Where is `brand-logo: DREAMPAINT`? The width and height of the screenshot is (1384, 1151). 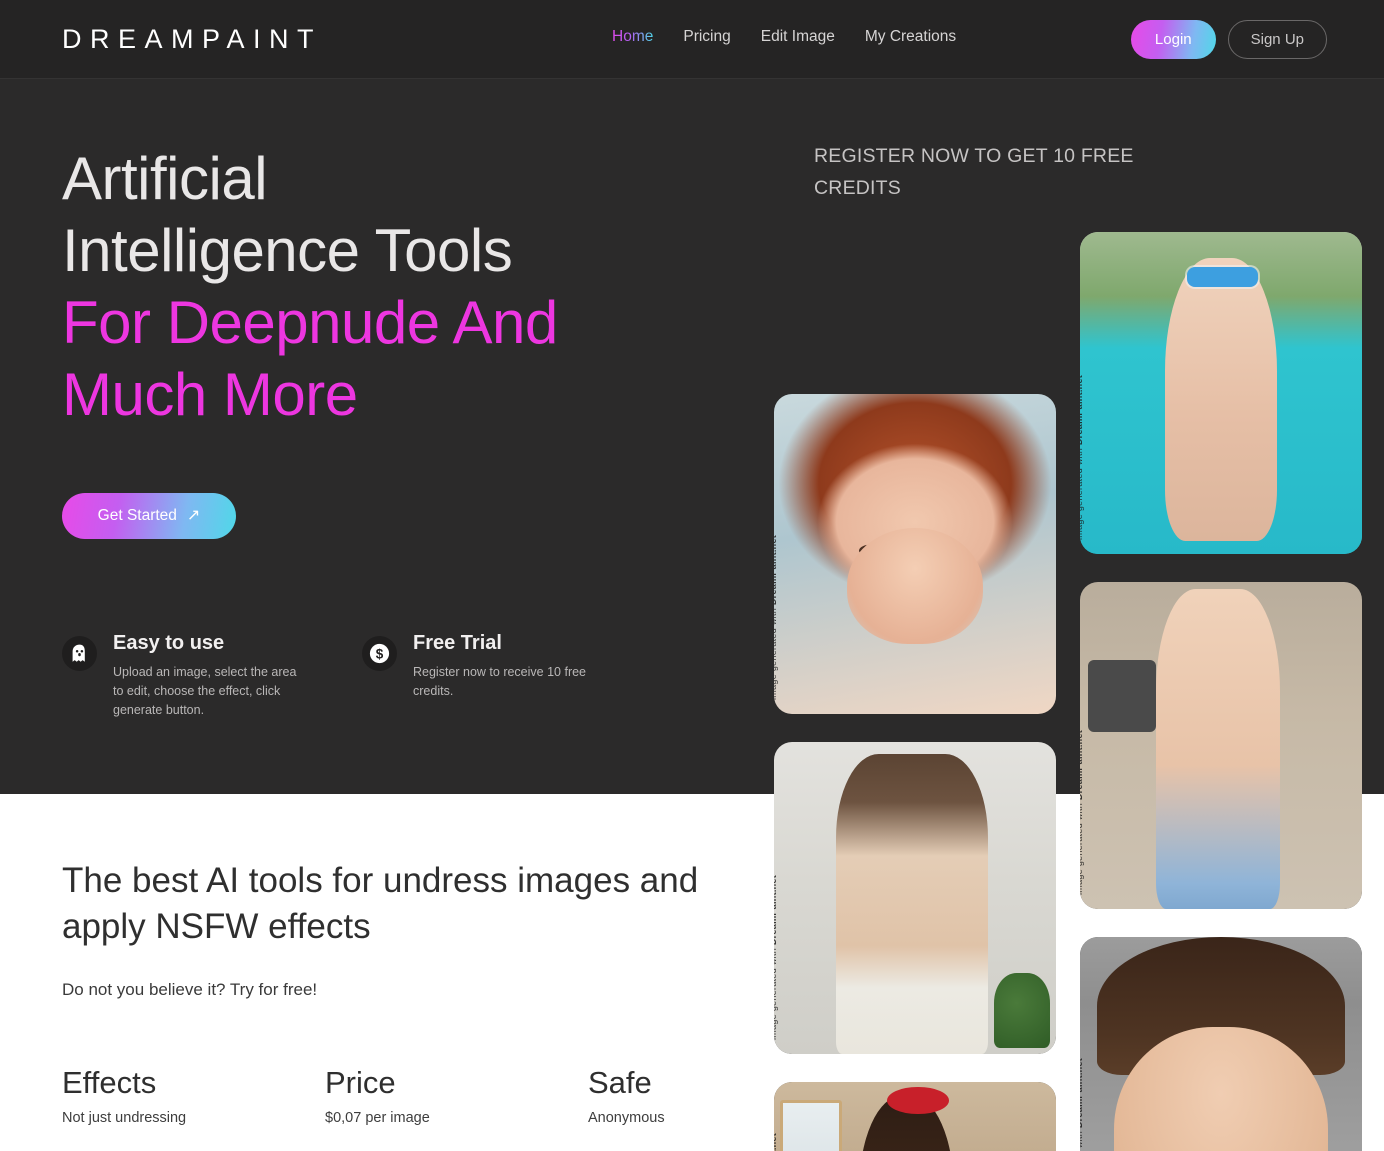
brand-logo: DREAMPAINT is located at coordinates (192, 39).